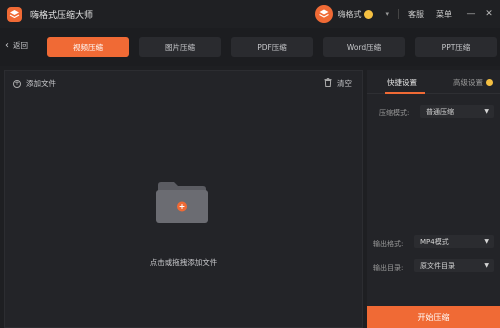 The height and width of the screenshot is (328, 500). I want to click on tab-image-compress: 图片压缩, so click(180, 47).